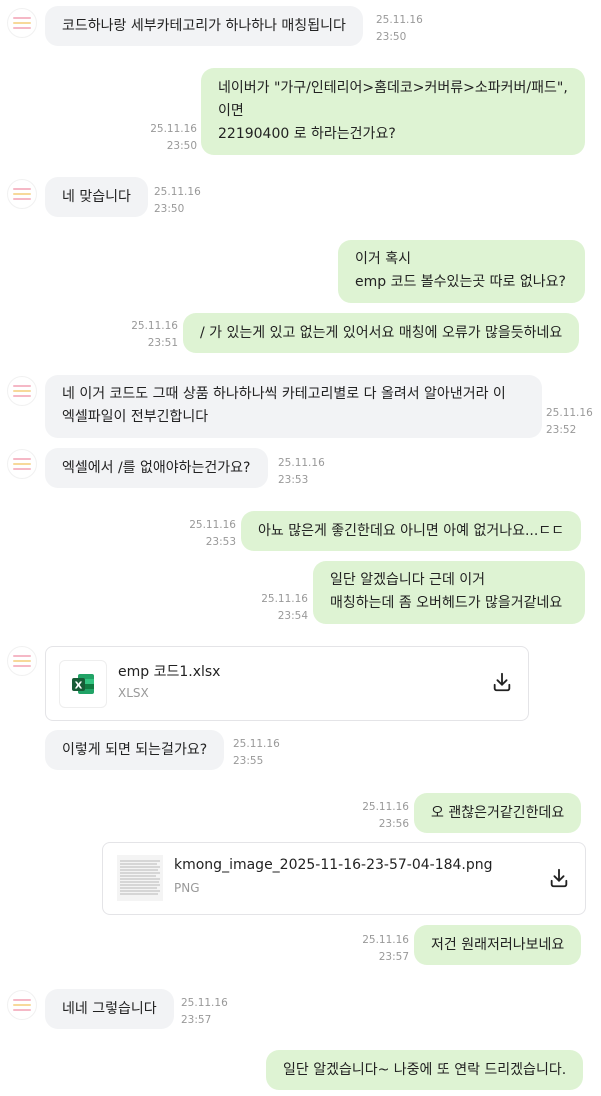  What do you see at coordinates (79, 686) in the screenshot?
I see `svg-text: X` at bounding box center [79, 686].